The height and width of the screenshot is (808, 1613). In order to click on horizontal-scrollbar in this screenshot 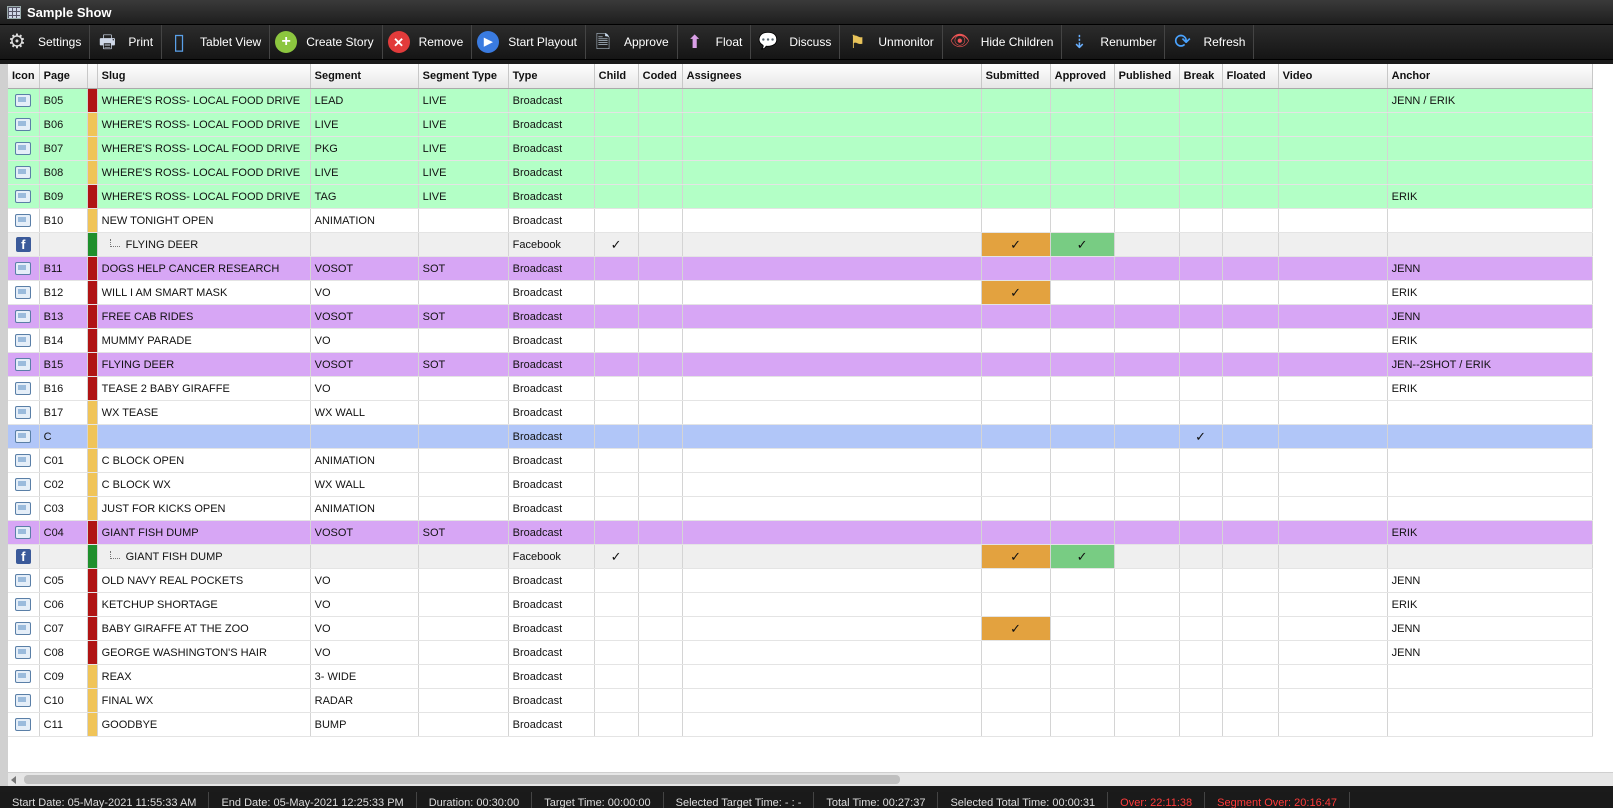, I will do `click(810, 779)`.